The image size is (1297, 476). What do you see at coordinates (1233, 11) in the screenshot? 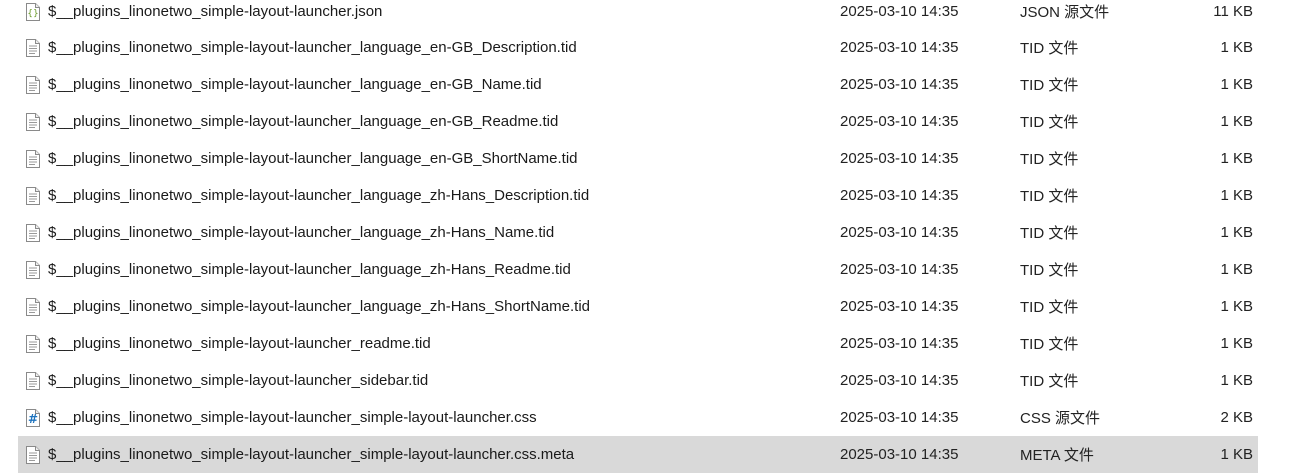
I see `file-size: 11 KB` at bounding box center [1233, 11].